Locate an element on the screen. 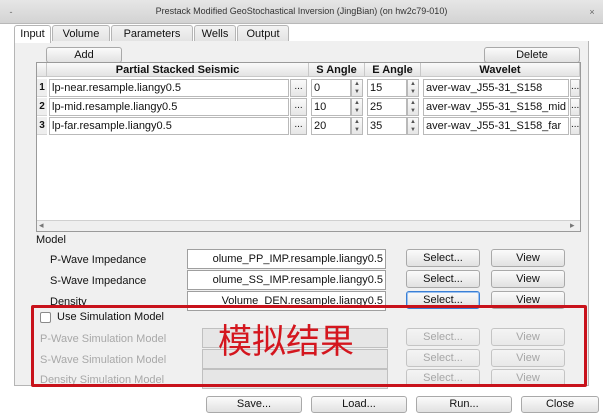  s-angle-field: 10 is located at coordinates (331, 107).